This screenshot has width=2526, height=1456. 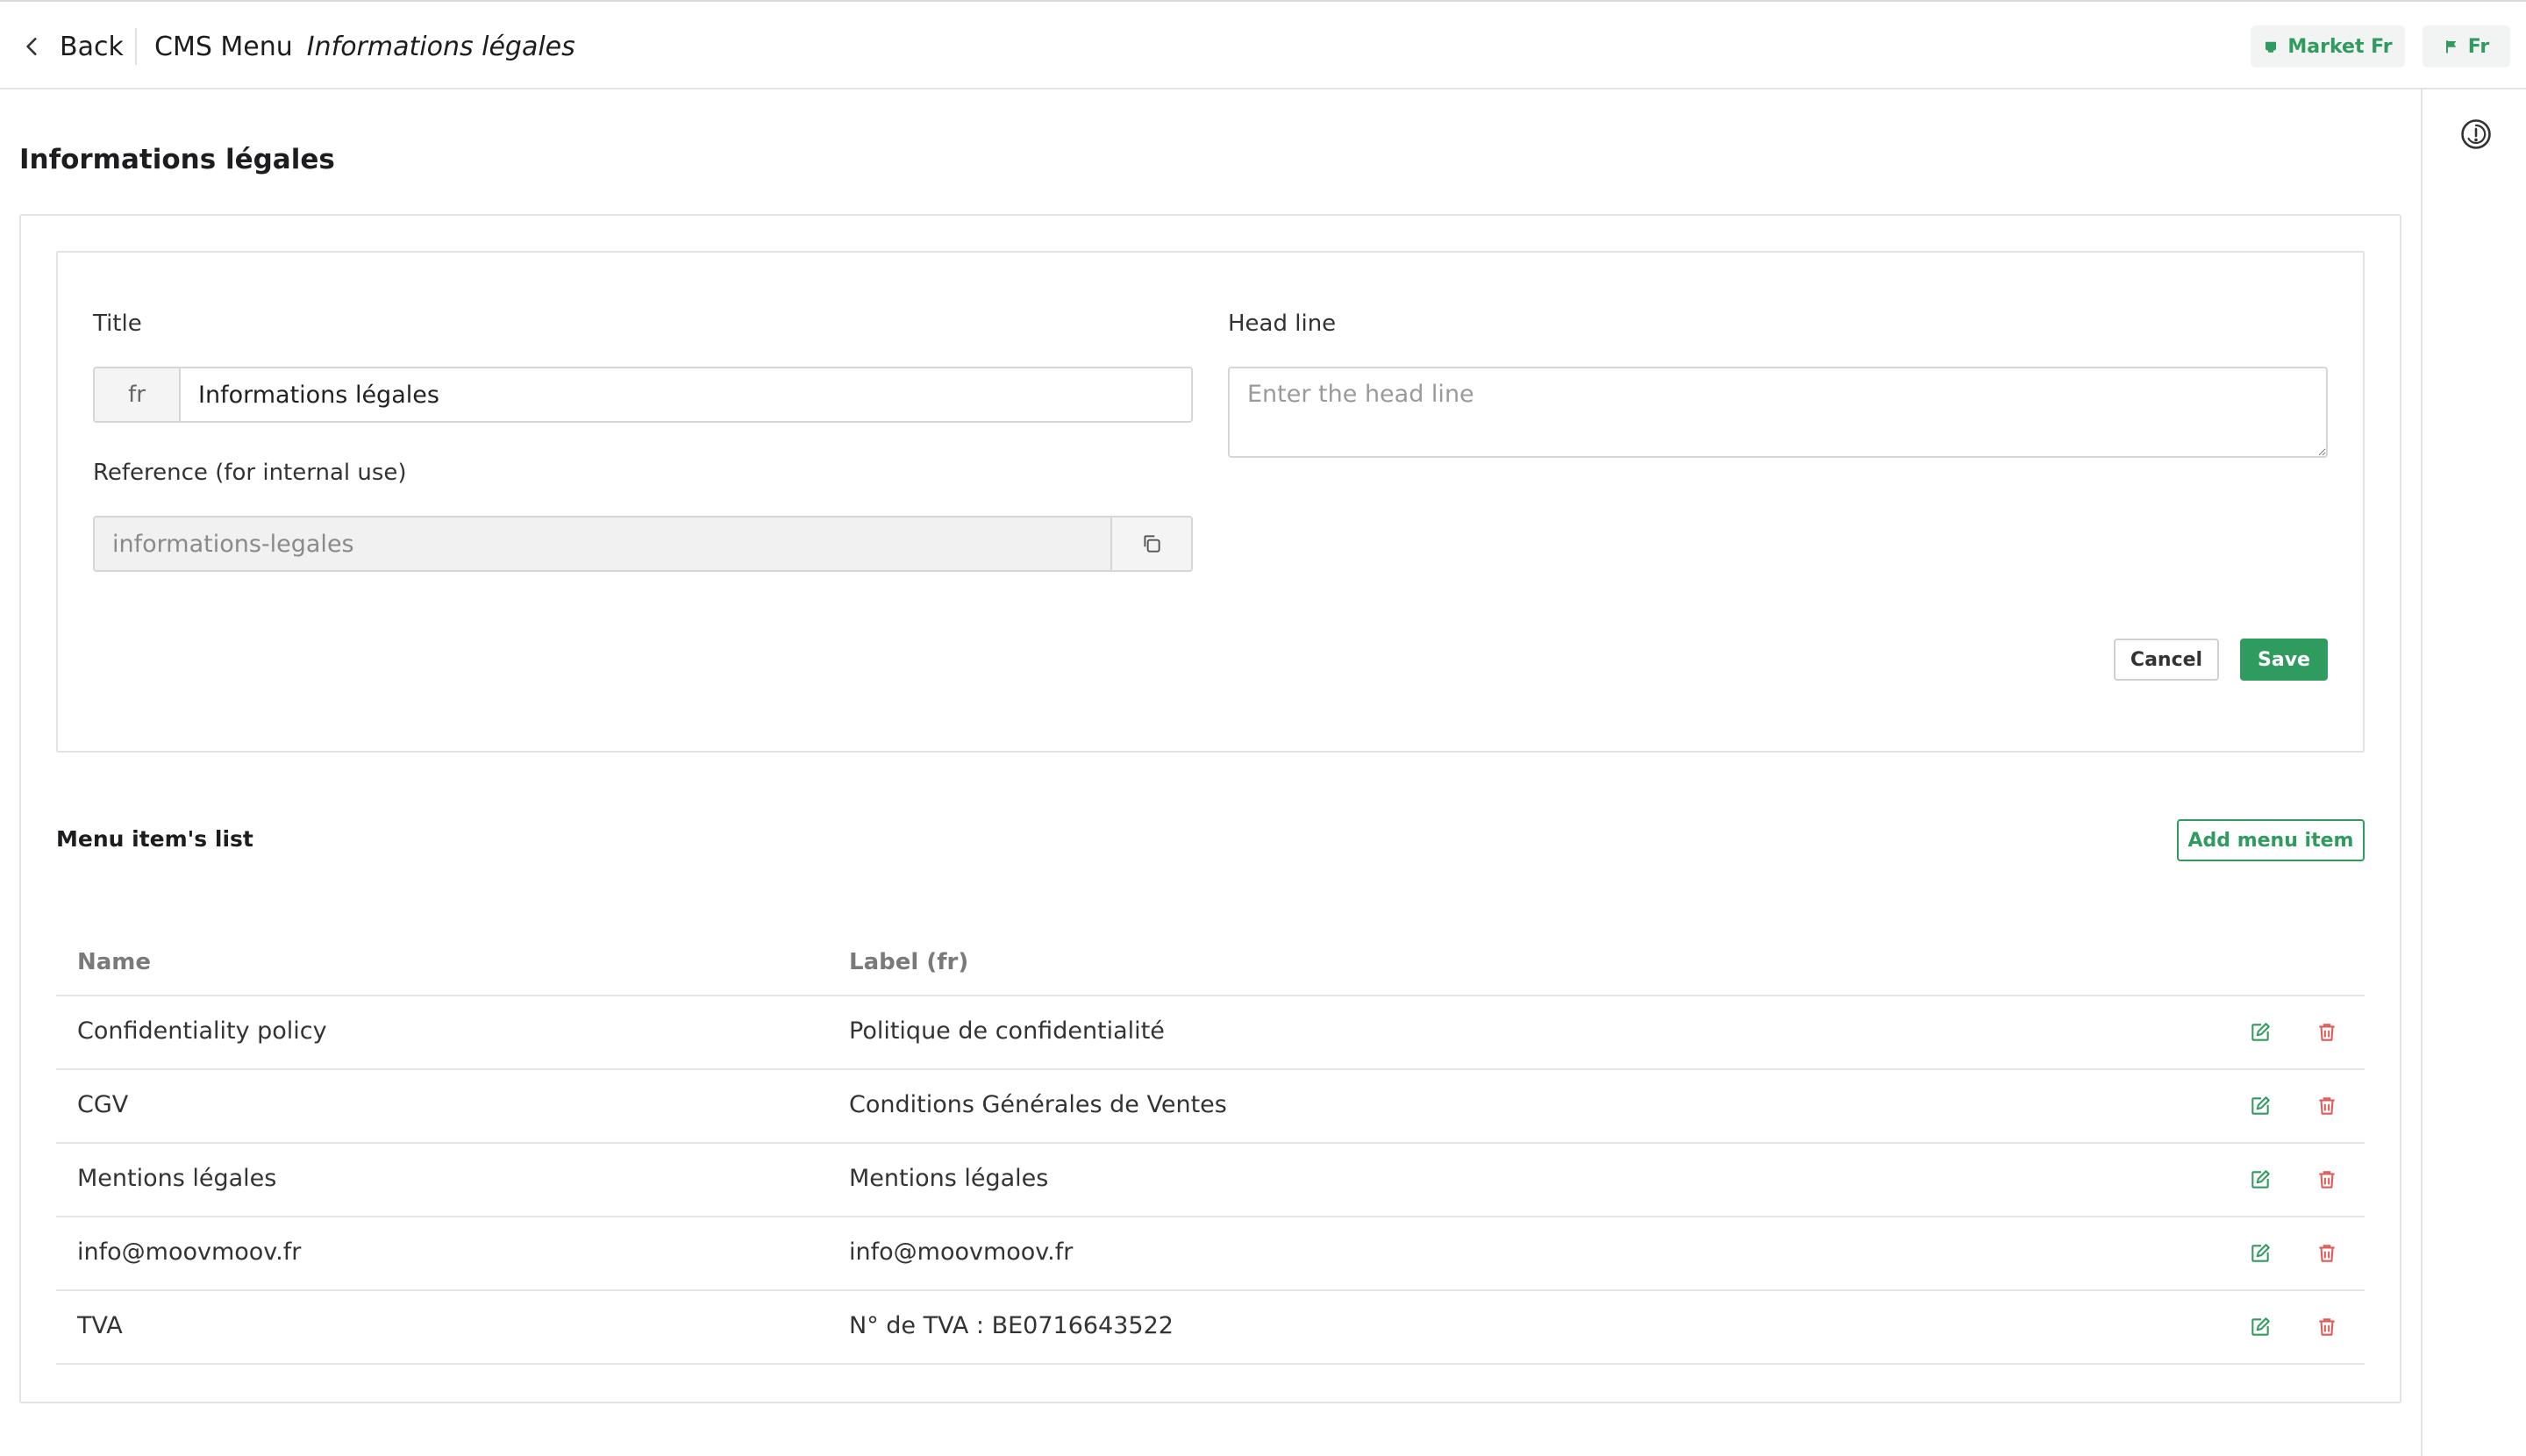 I want to click on page-title: Informations légales, so click(x=177, y=159).